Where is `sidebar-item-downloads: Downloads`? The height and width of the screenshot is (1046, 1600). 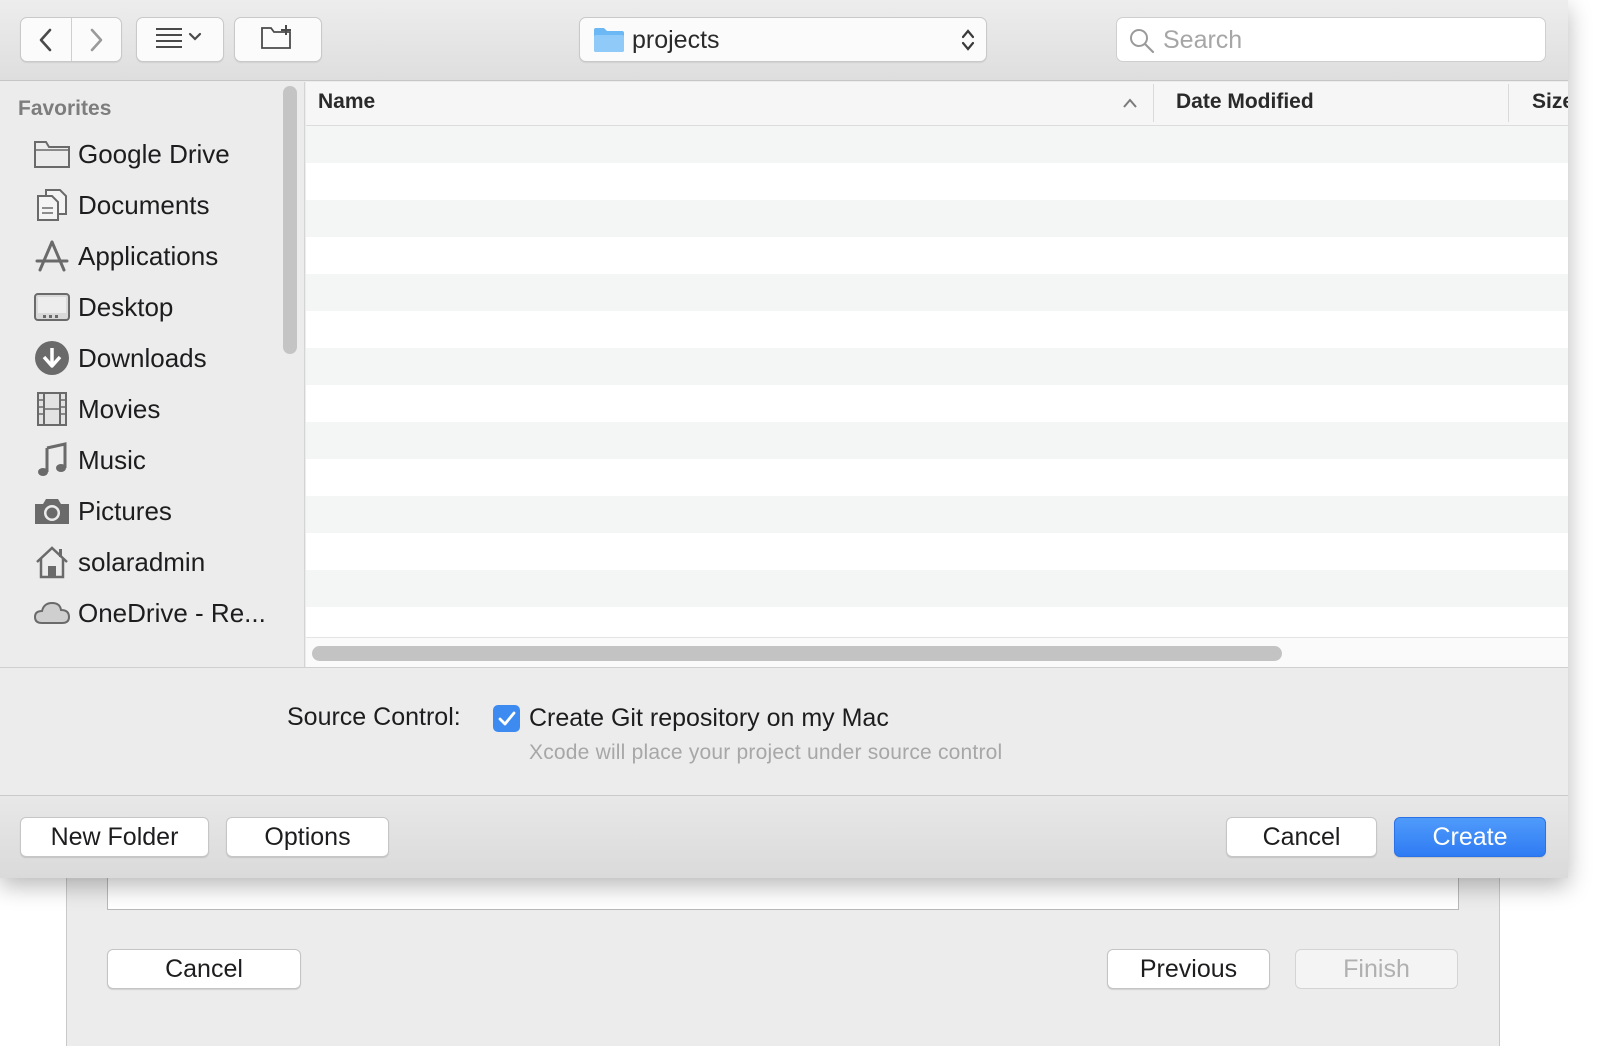
sidebar-item-downloads: Downloads is located at coordinates (155, 358).